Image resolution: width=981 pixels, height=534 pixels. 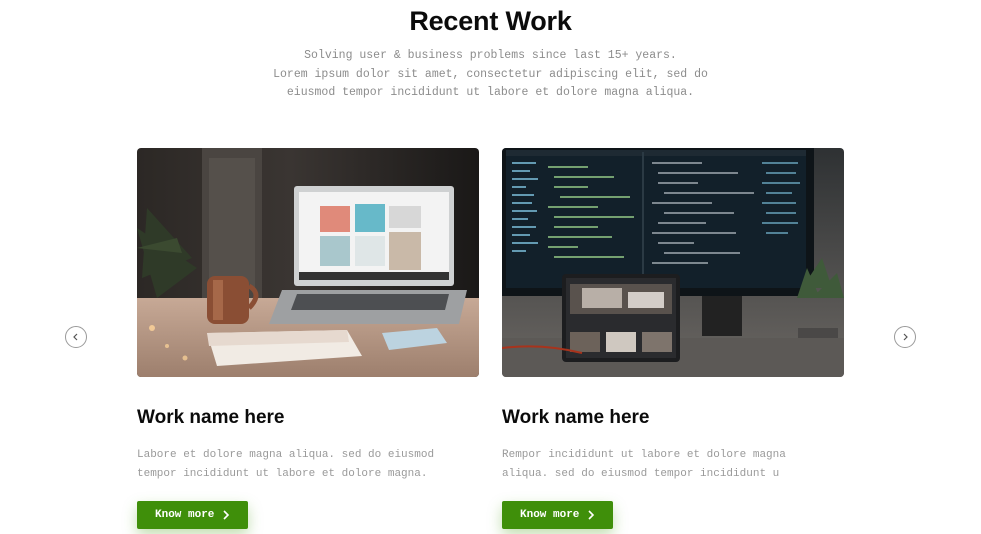 I want to click on carousel-next-button, so click(x=905, y=337).